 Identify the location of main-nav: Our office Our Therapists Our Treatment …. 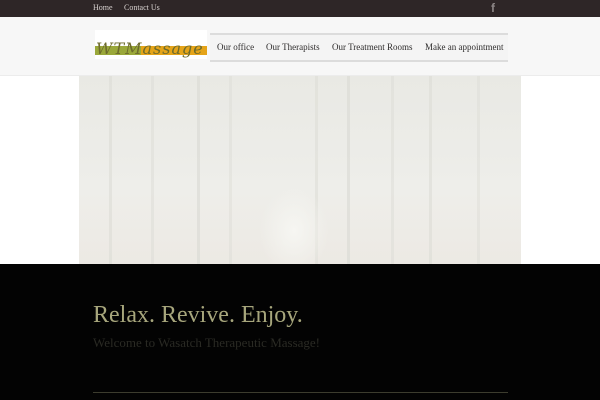
(359, 47).